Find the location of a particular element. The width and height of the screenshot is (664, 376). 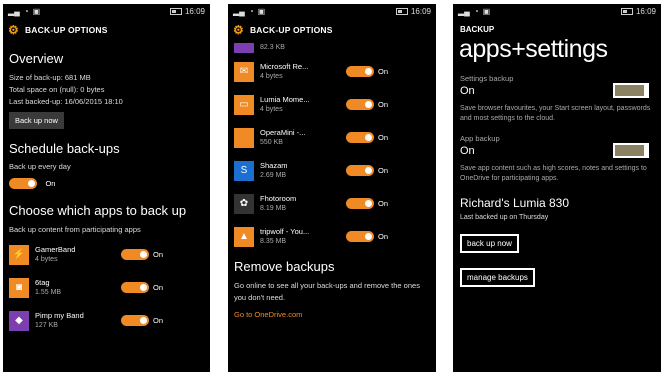

app-row-fhotoroom: ✿ Fhotoroom 8.19 MB On is located at coordinates (332, 203).